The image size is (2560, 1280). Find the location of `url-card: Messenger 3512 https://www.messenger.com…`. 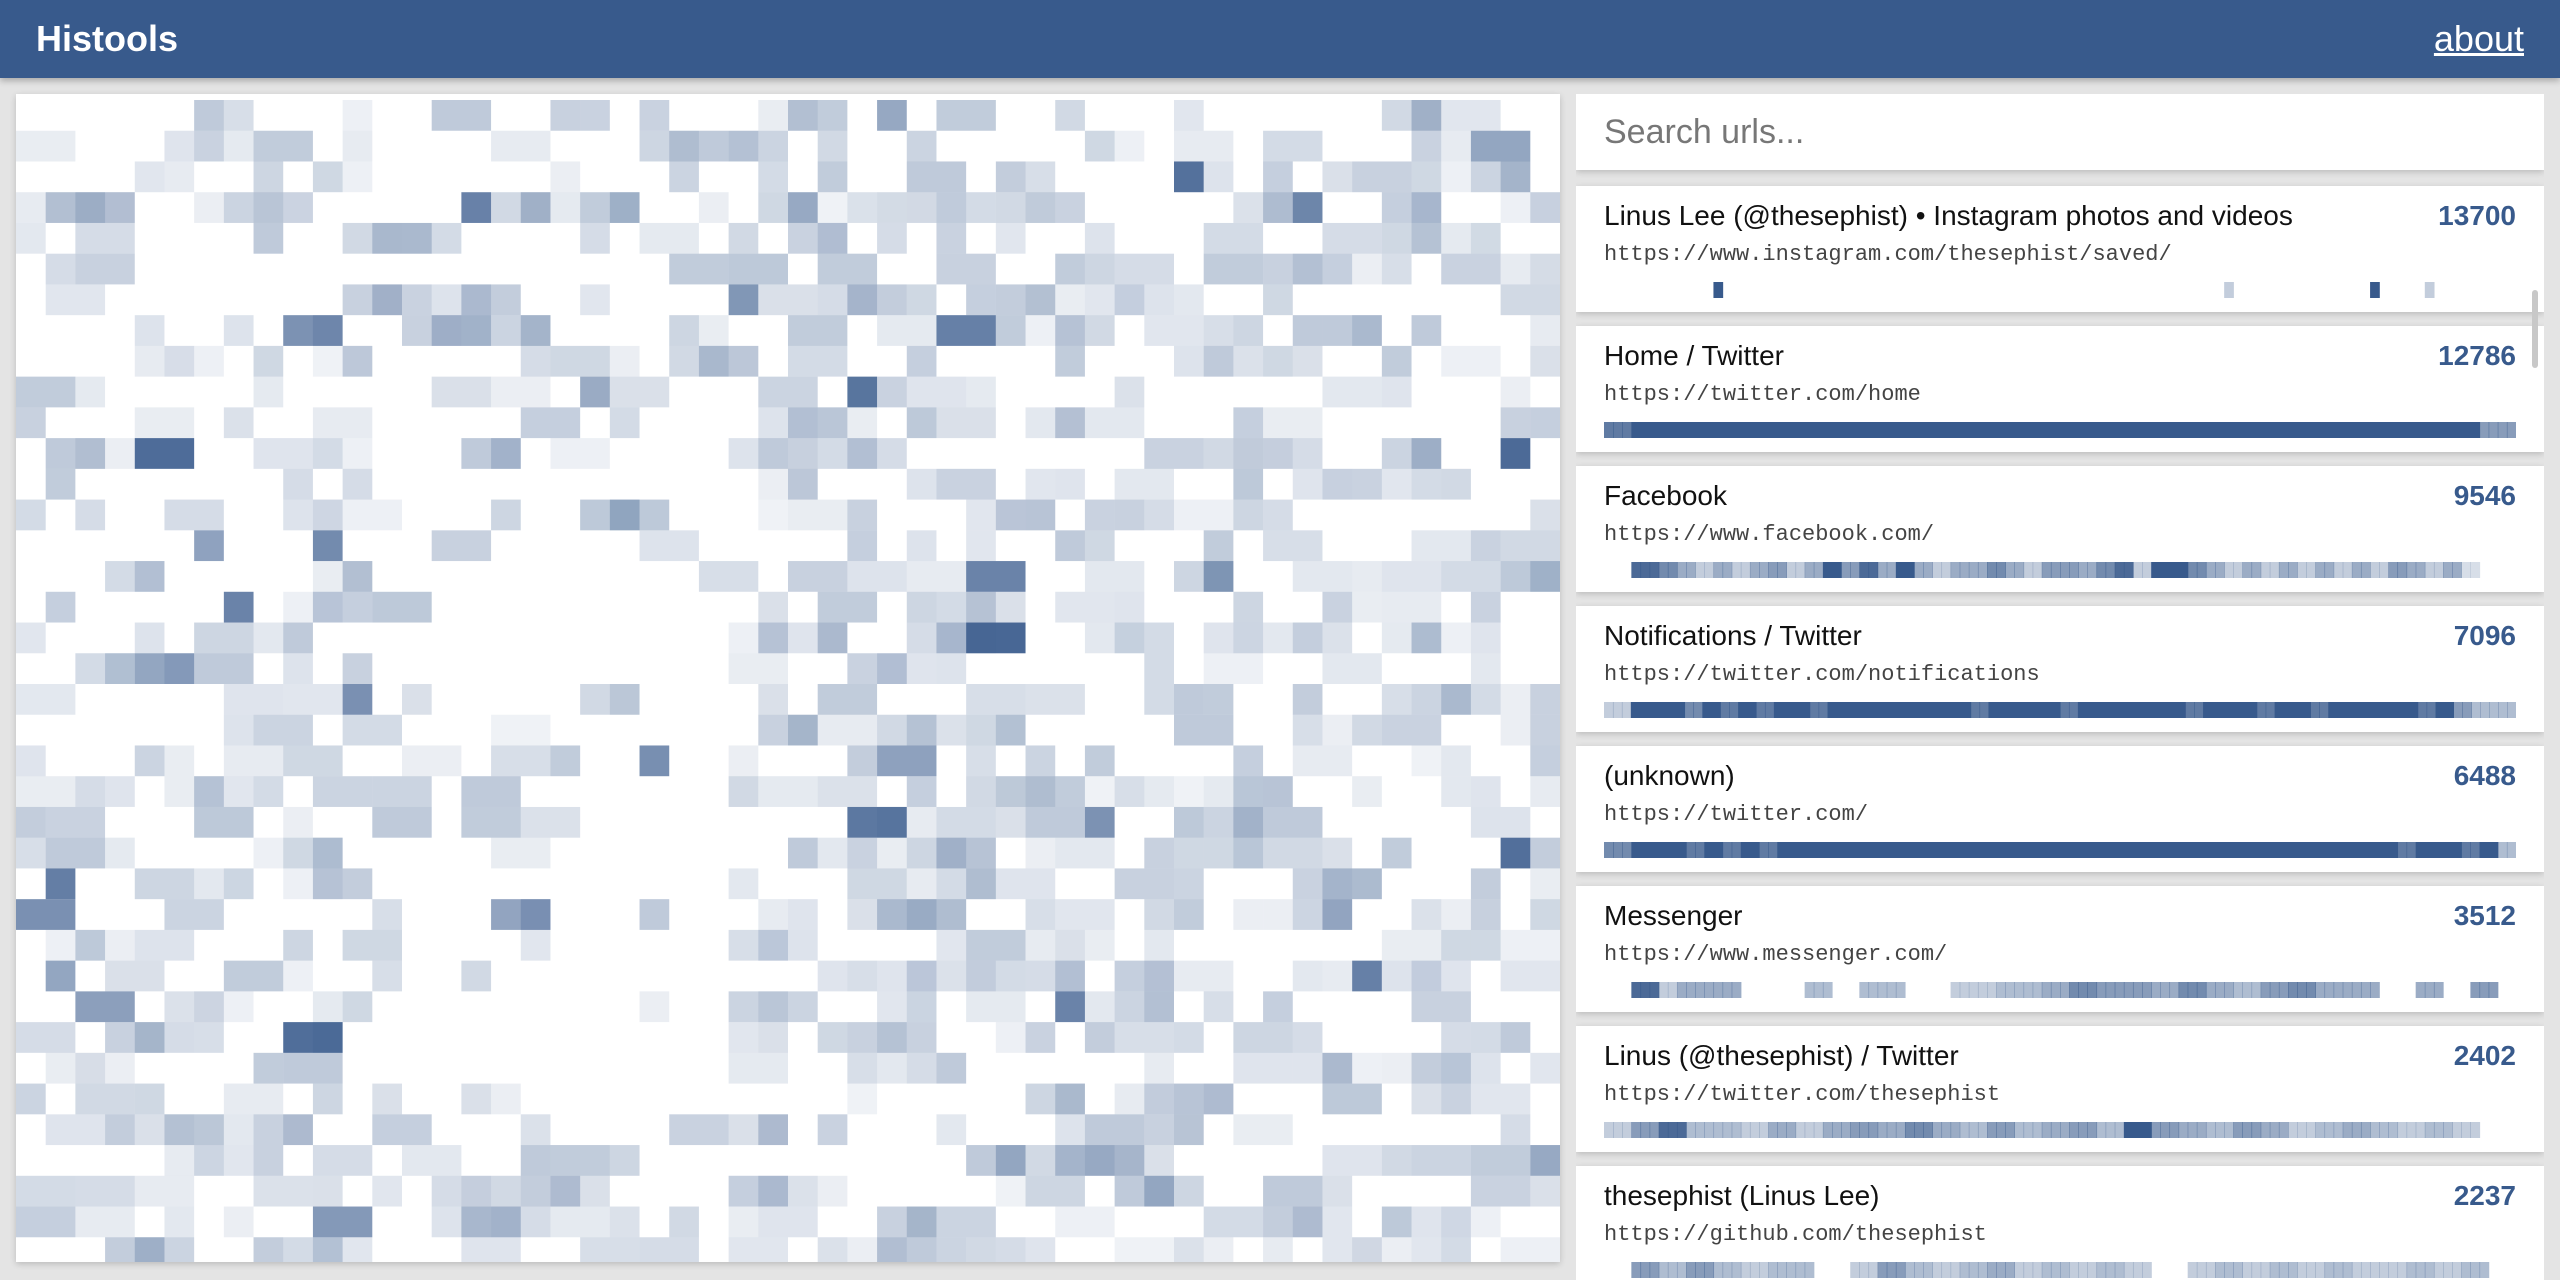

url-card: Messenger 3512 https://www.messenger.com… is located at coordinates (2060, 949).